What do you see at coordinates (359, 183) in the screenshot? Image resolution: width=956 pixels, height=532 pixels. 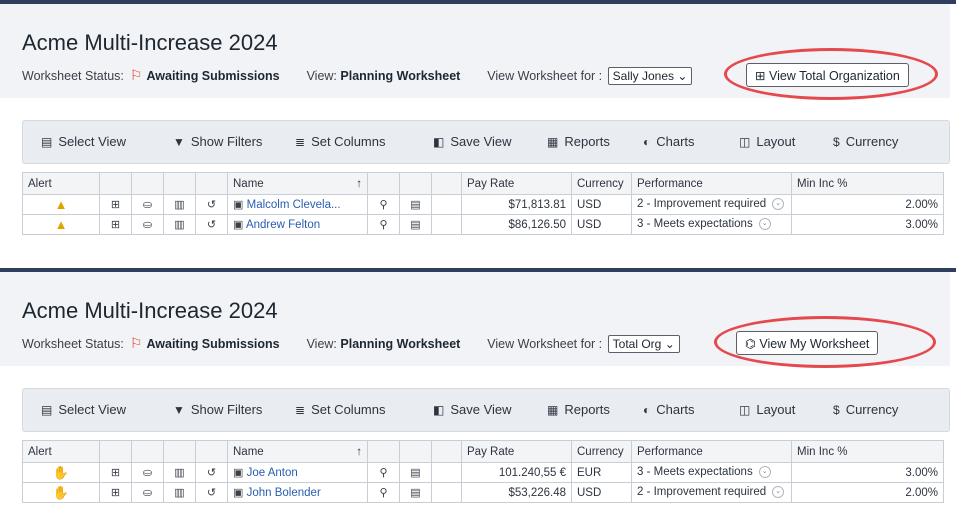 I see `sort-up-icon: ↑` at bounding box center [359, 183].